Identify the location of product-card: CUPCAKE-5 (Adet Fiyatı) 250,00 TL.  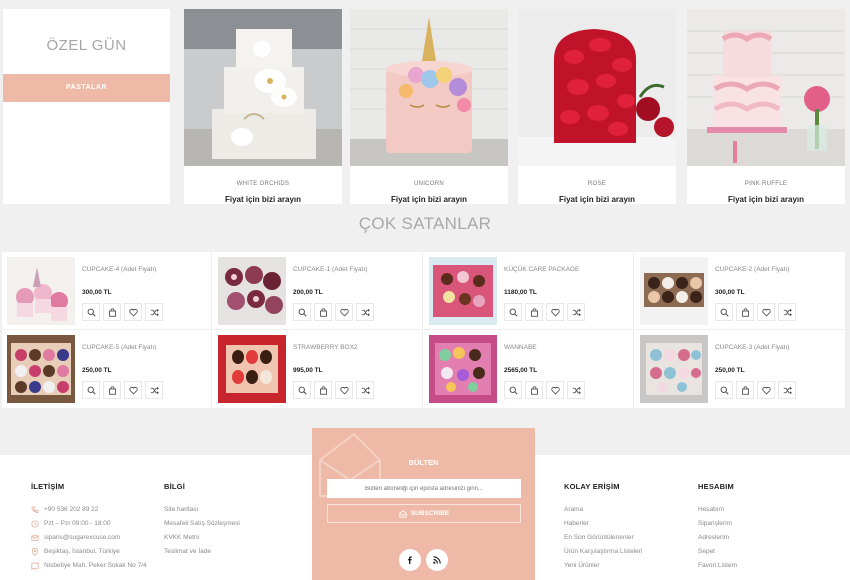
(107, 369).